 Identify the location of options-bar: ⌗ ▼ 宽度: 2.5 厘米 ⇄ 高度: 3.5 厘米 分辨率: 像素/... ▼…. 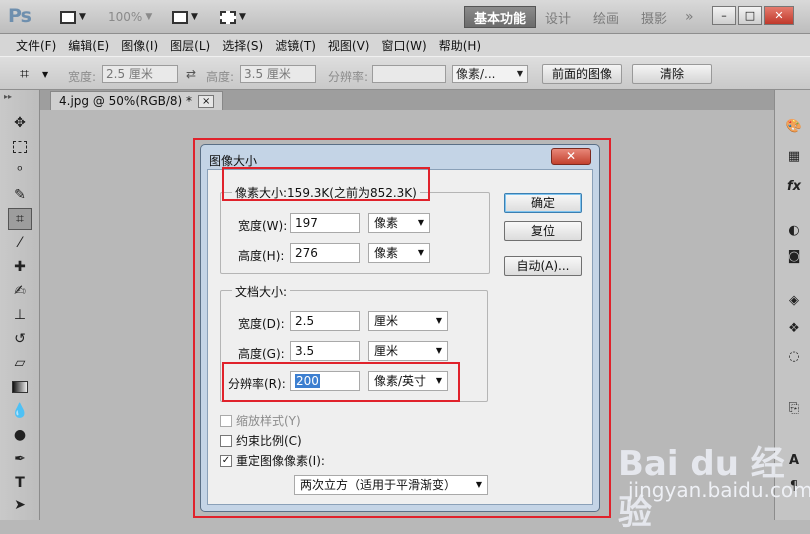
(405, 73).